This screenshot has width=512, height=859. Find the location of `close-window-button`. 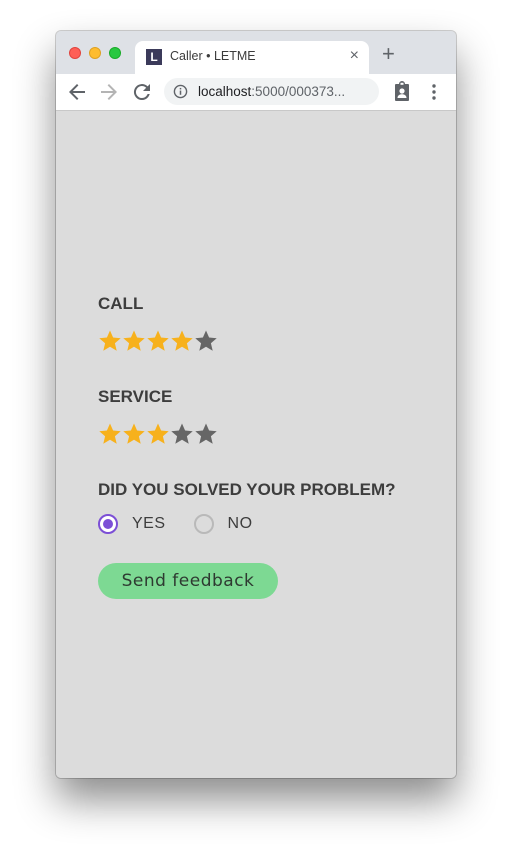

close-window-button is located at coordinates (75, 53).